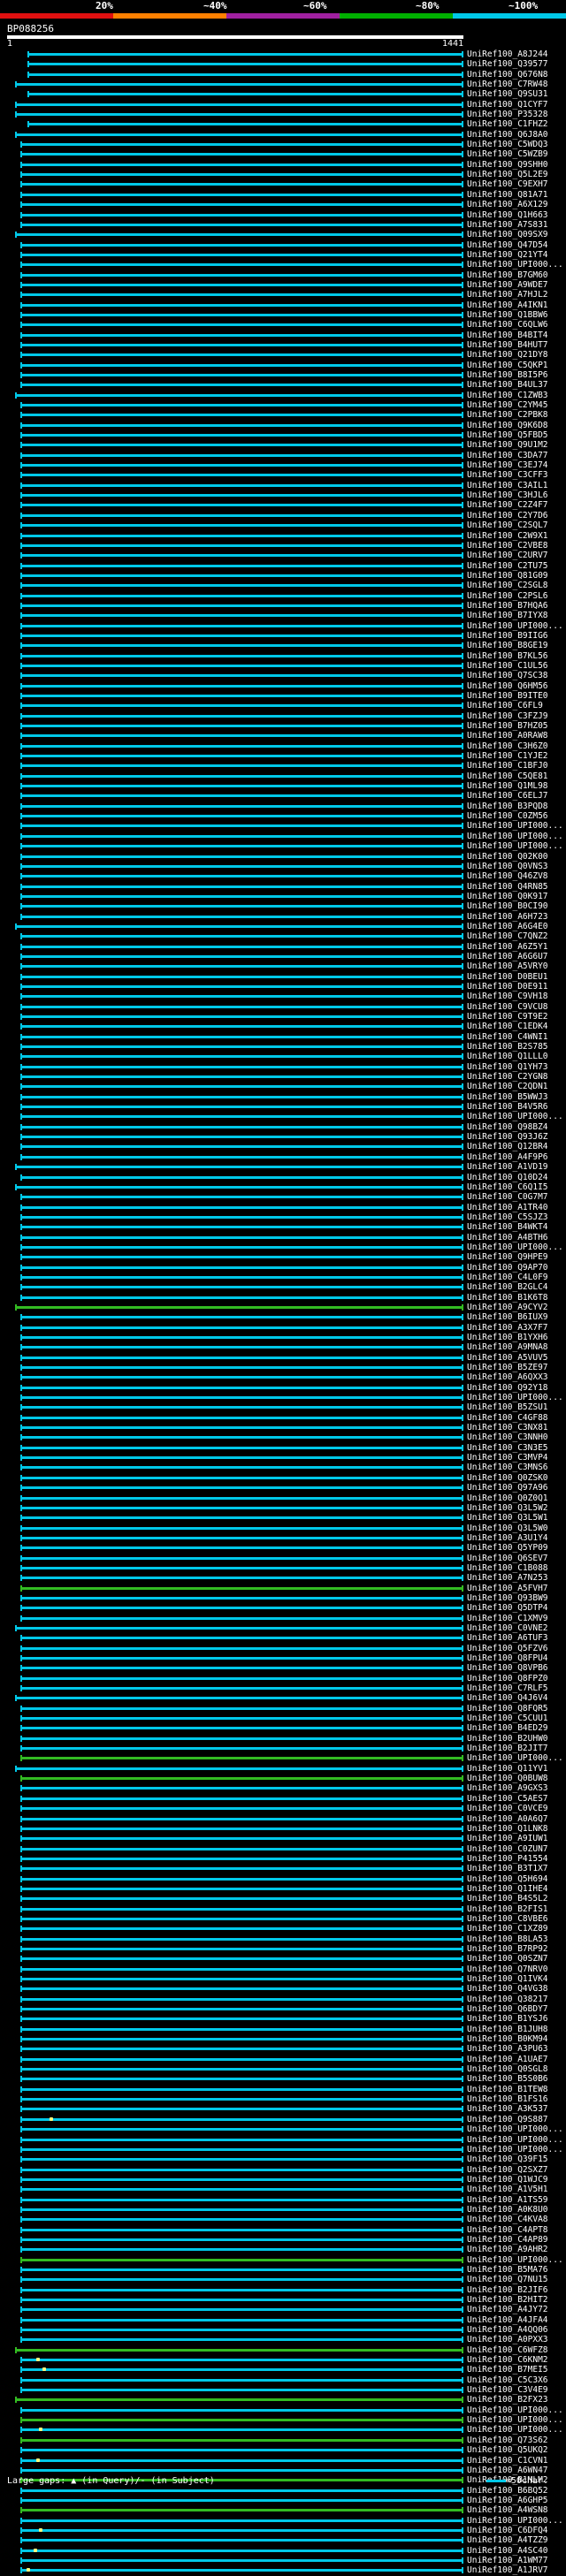  What do you see at coordinates (283, 1268) in the screenshot?
I see `hit-row: UniRef100_Q9AP70` at bounding box center [283, 1268].